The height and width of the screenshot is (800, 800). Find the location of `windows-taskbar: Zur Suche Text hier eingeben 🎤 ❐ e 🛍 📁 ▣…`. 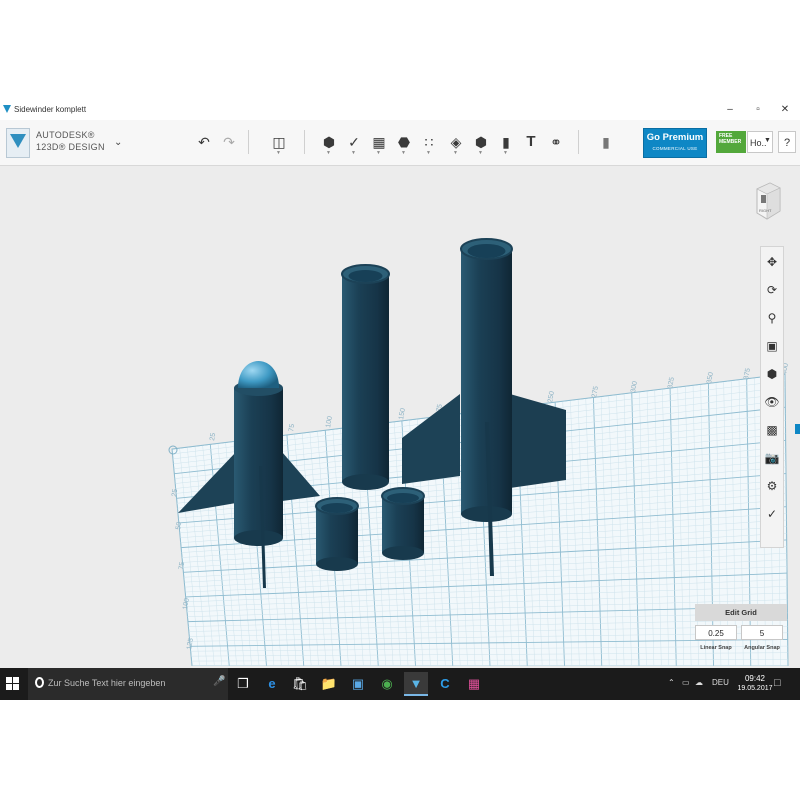

windows-taskbar: Zur Suche Text hier eingeben 🎤 ❐ e 🛍 📁 ▣… is located at coordinates (400, 684).